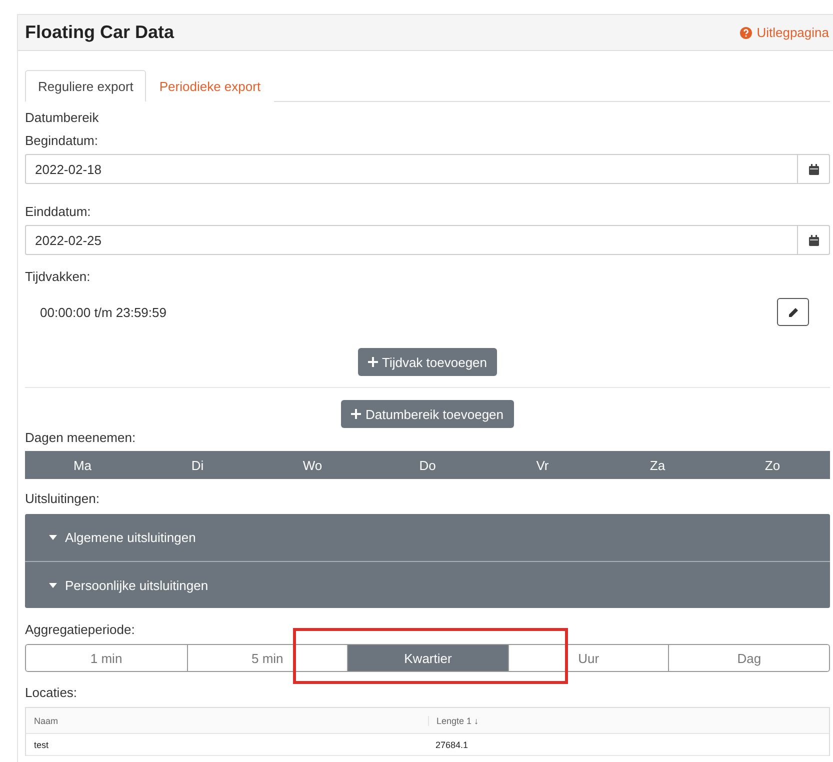 Image resolution: width=833 pixels, height=762 pixels. Describe the element at coordinates (427, 658) in the screenshot. I see `period-option: Kwartier` at that location.